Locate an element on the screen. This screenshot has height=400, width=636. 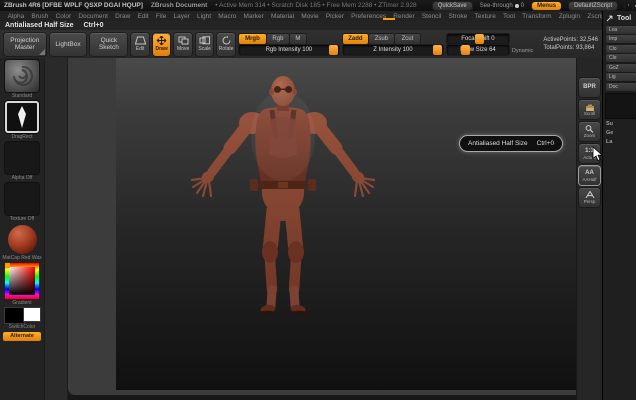
scroll-button: Scroll is located at coordinates (589, 109).